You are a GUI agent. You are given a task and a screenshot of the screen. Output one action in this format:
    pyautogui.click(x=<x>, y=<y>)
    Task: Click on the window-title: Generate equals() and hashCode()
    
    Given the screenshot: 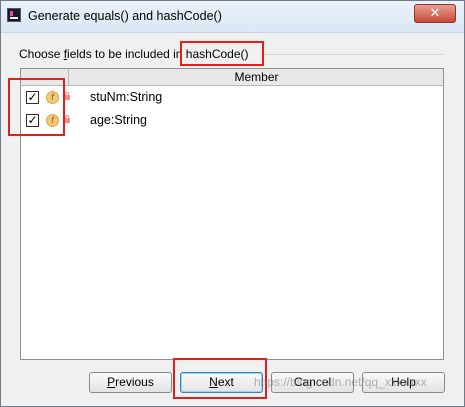 What is the action you would take?
    pyautogui.click(x=125, y=16)
    